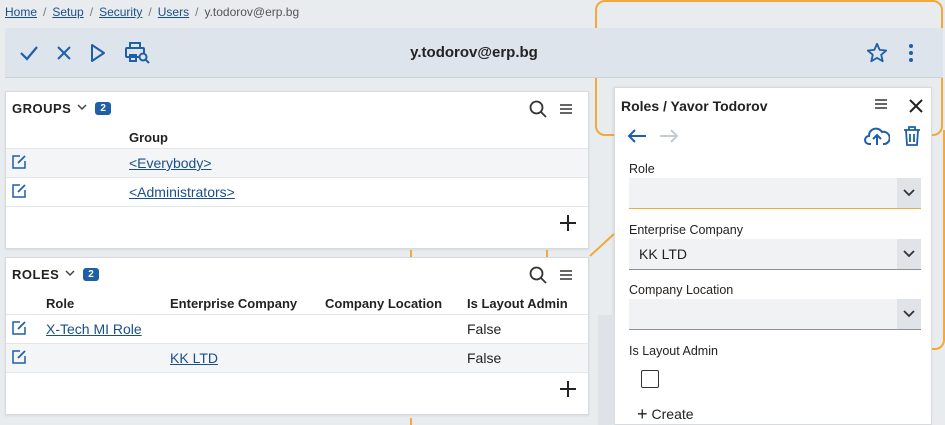  I want to click on table-row: <Administrators>, so click(297, 191).